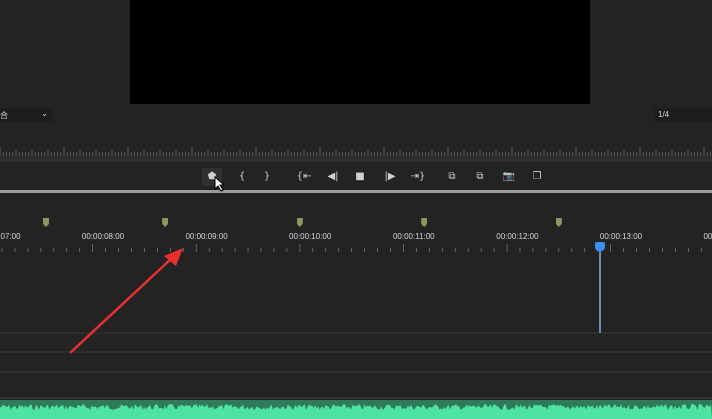 This screenshot has height=419, width=712. Describe the element at coordinates (126, 301) in the screenshot. I see `annotation-arrow` at that location.